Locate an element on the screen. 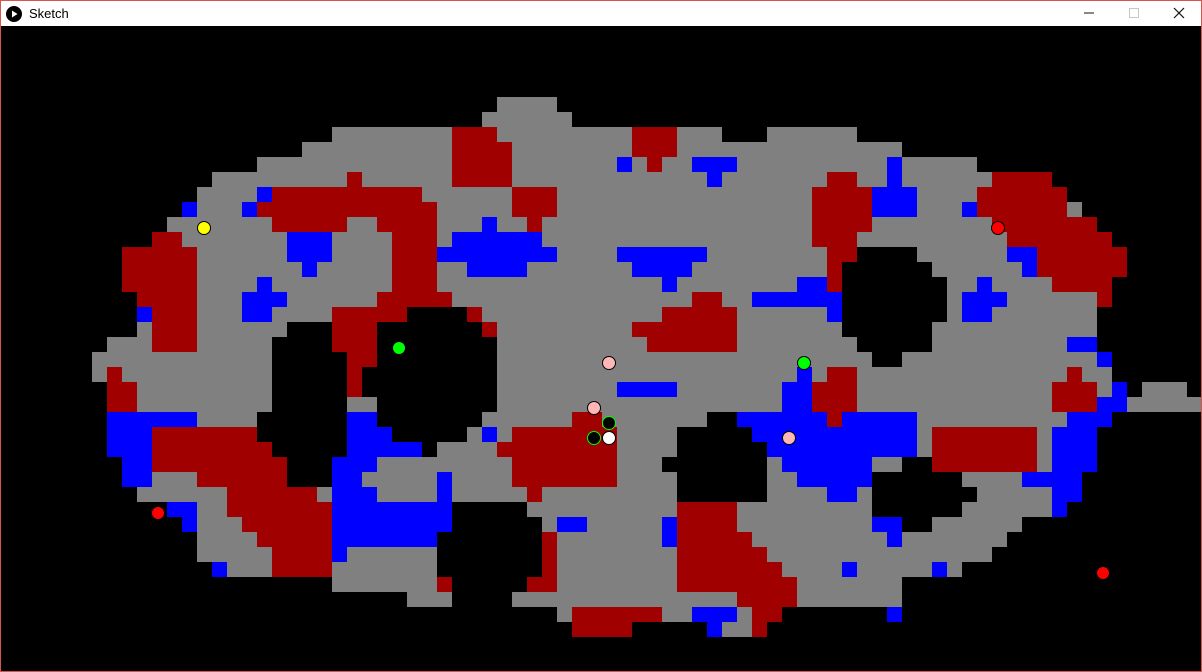  maximize-button is located at coordinates (1133, 13).